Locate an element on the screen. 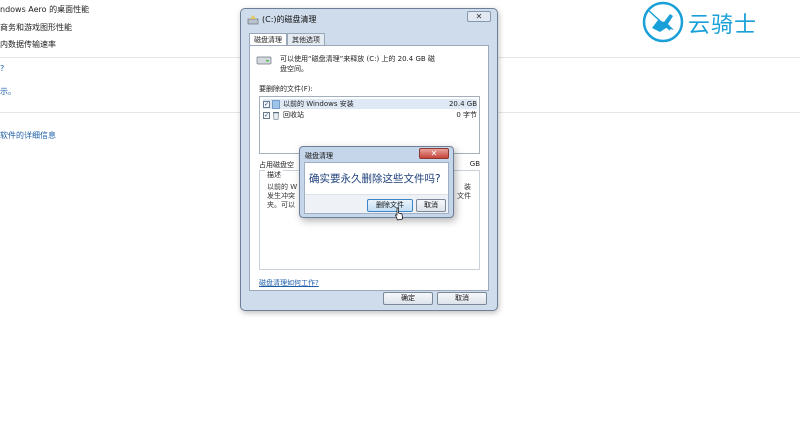  drive-summary: 可以使用“磁盘清理”来释放 (C:) 上的 20.4 GB 磁 盘空间。 is located at coordinates (366, 64).